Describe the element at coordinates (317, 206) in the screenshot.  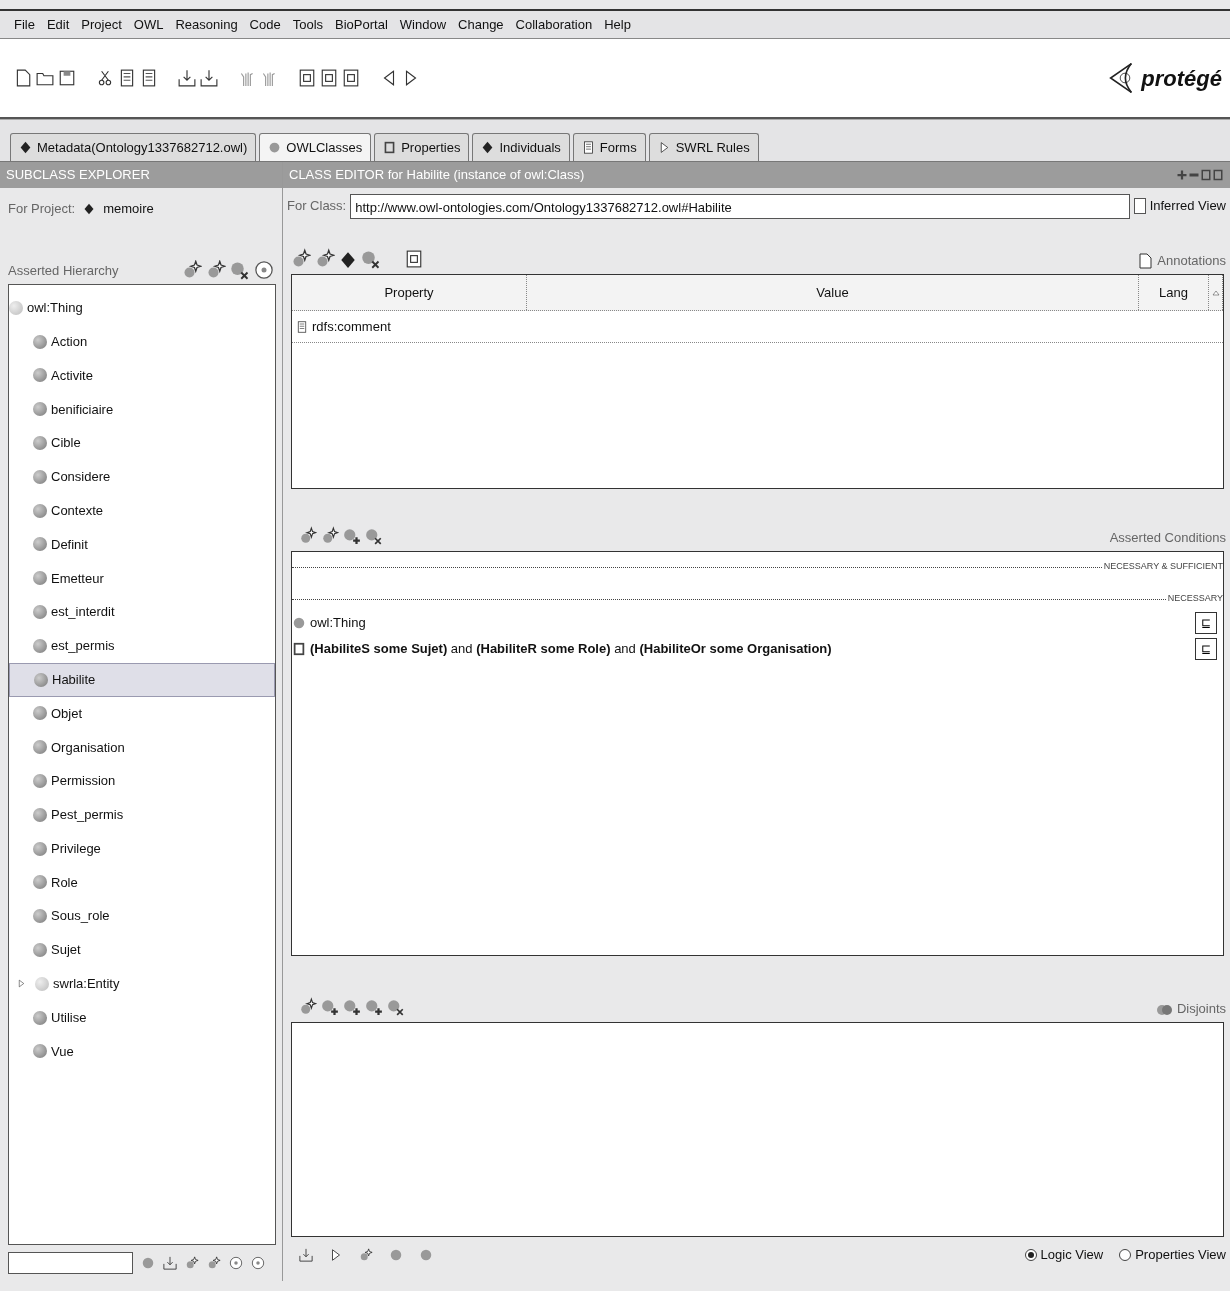
I see `class-label: For Class:` at that location.